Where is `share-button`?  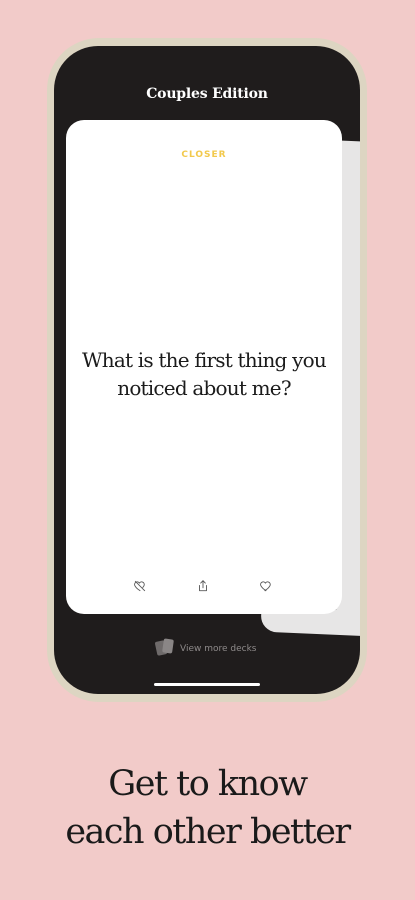
share-button is located at coordinates (203, 586).